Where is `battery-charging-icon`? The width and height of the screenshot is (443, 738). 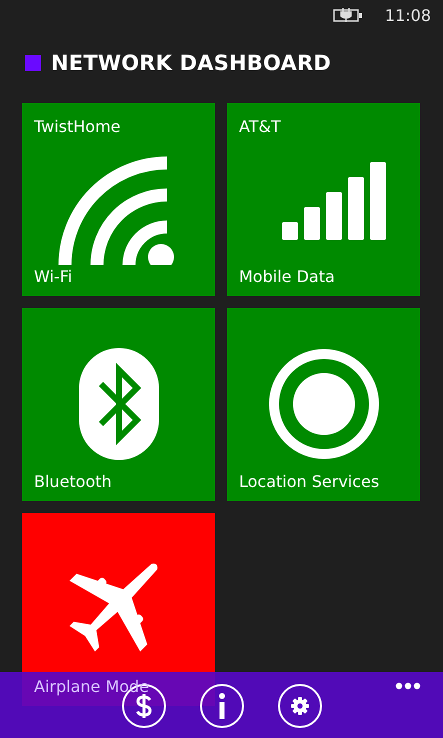
battery-charging-icon is located at coordinates (347, 15).